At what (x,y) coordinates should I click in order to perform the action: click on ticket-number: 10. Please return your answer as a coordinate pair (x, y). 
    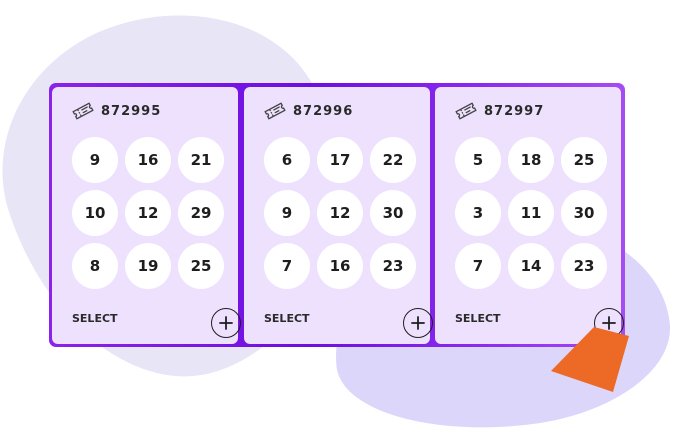
    Looking at the image, I should click on (95, 213).